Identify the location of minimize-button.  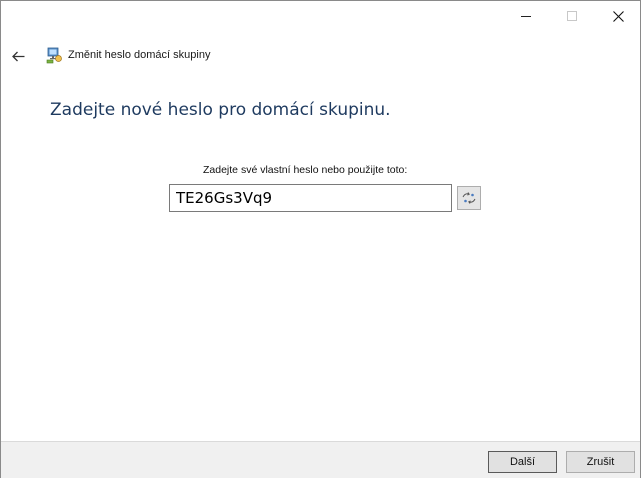
(526, 16).